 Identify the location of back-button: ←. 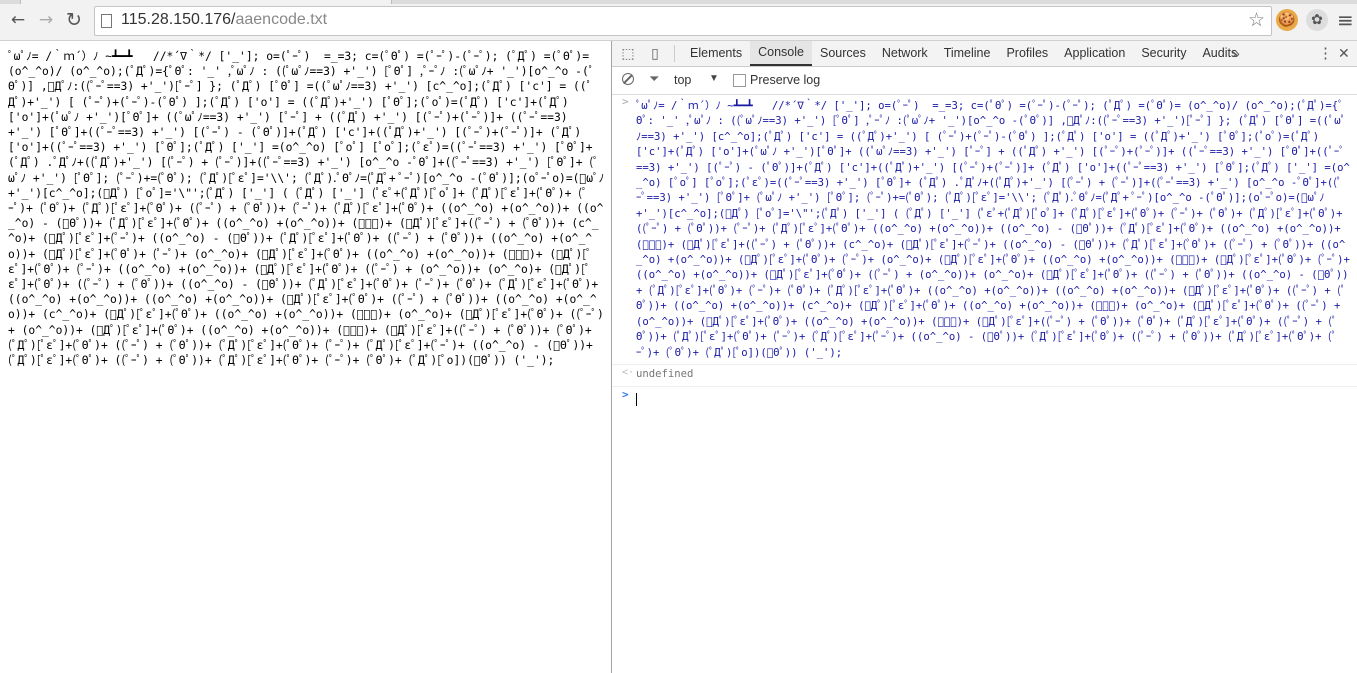
(18, 20).